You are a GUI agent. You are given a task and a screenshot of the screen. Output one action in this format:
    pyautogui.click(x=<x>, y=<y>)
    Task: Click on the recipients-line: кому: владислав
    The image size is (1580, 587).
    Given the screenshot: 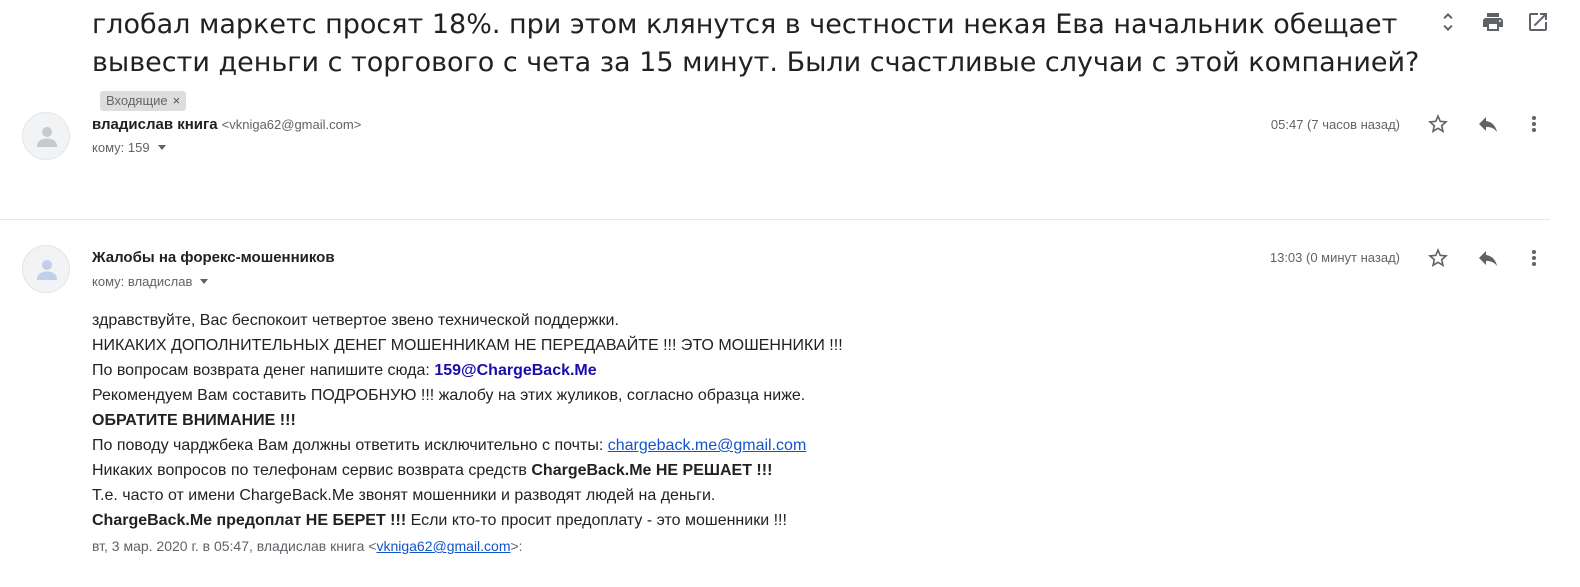 What is the action you would take?
    pyautogui.click(x=150, y=281)
    